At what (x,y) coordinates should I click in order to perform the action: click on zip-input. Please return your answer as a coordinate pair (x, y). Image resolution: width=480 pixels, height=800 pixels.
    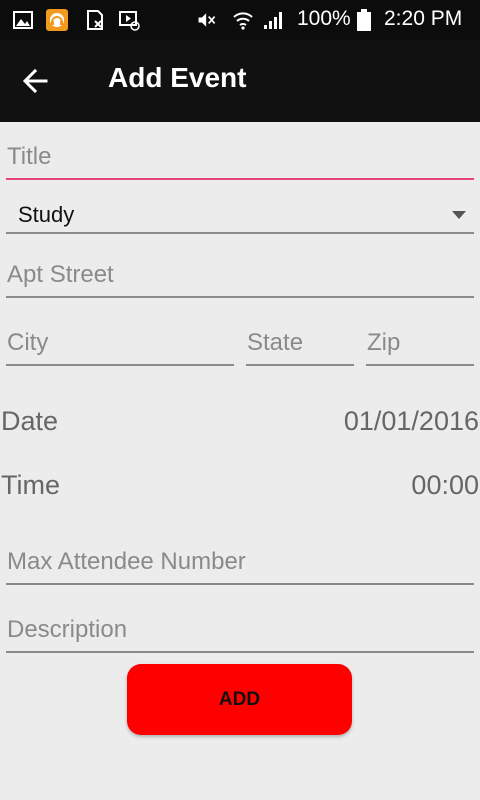
    Looking at the image, I should click on (420, 346).